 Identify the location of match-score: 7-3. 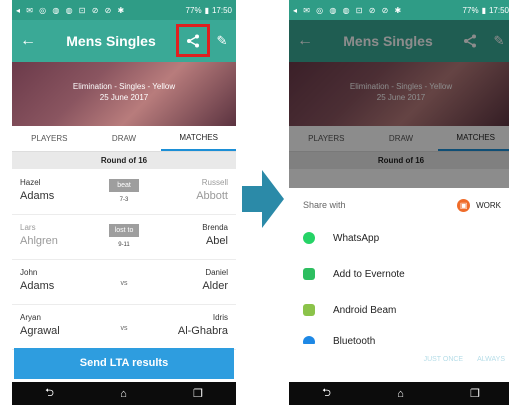
(124, 200).